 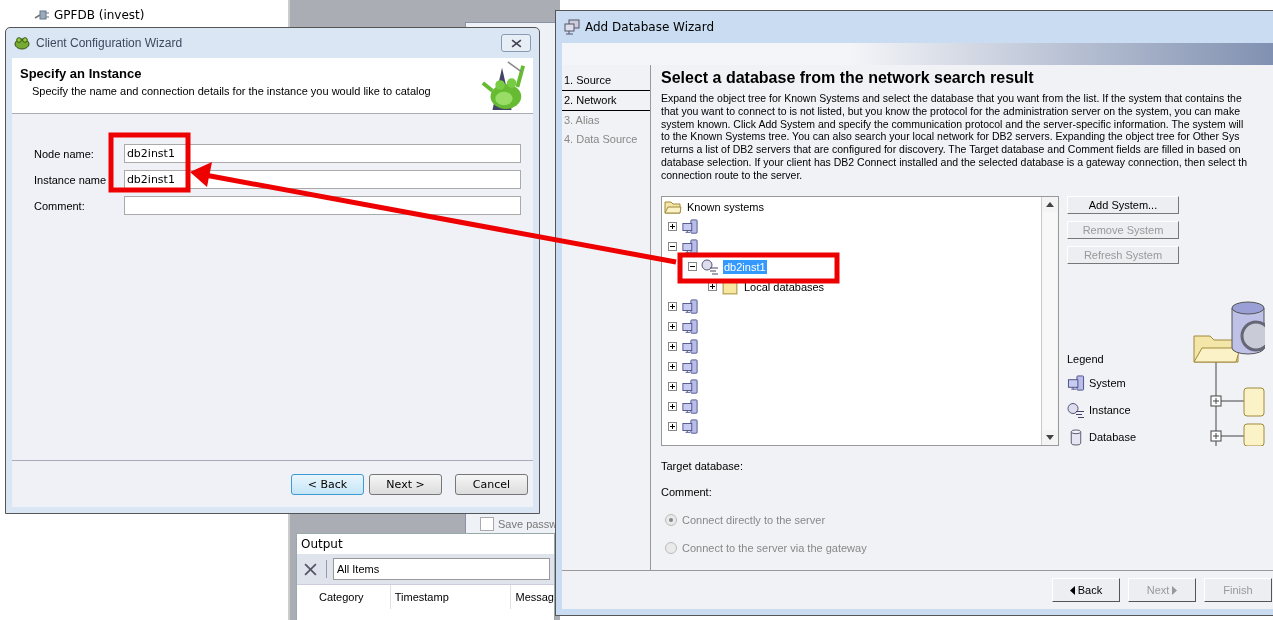 I want to click on tree-item: Known systems, so click(x=726, y=206).